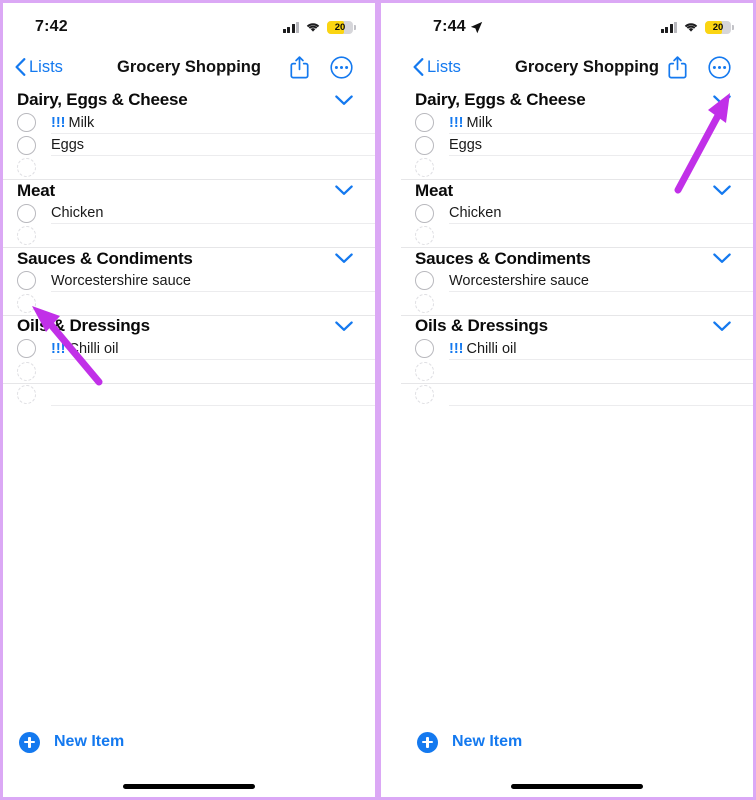 Image resolution: width=756 pixels, height=800 pixels. Describe the element at coordinates (77, 213) in the screenshot. I see `item-label: Chicken` at that location.